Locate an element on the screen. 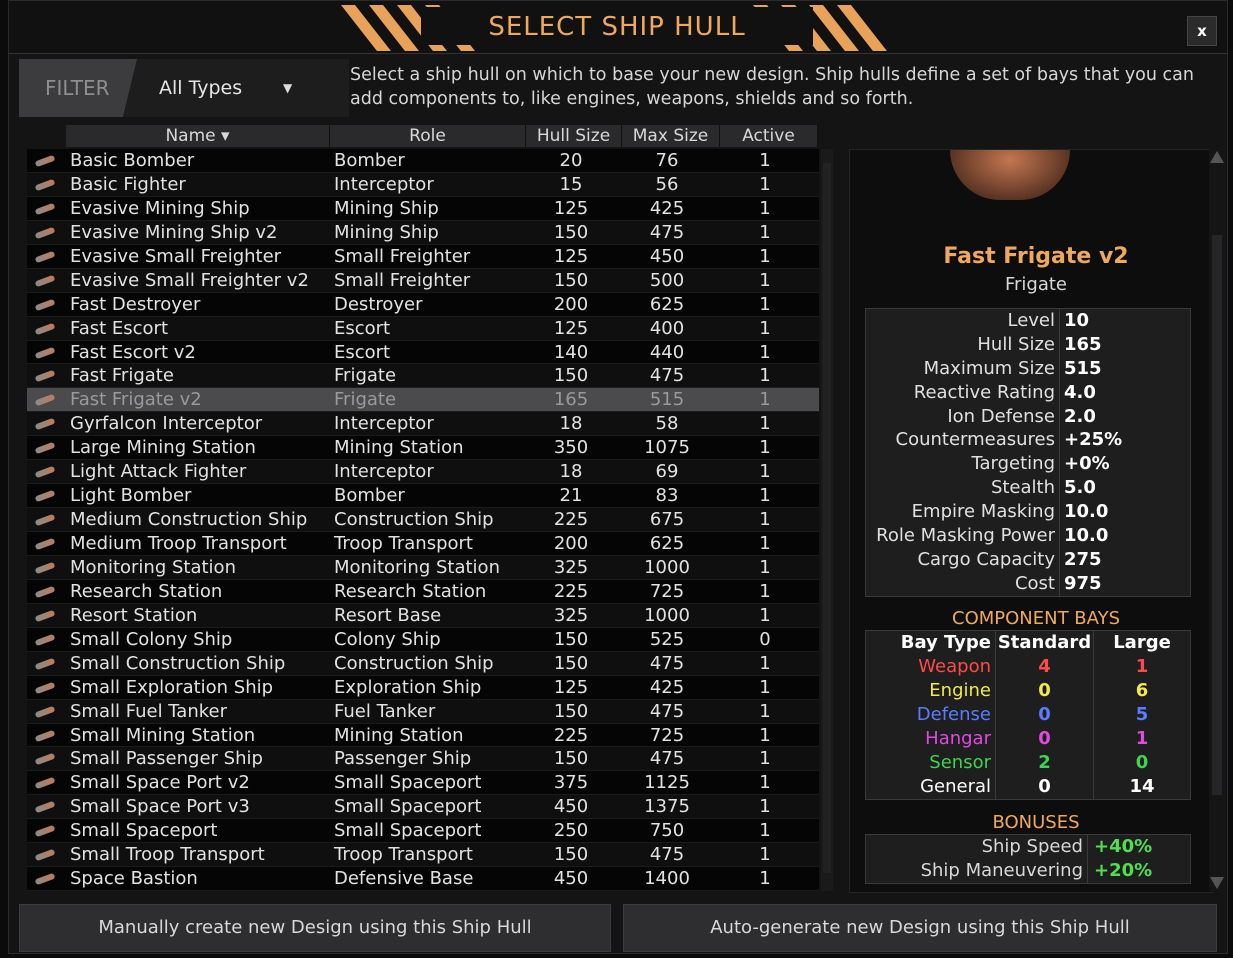  column-name: Name ▾ is located at coordinates (198, 136).